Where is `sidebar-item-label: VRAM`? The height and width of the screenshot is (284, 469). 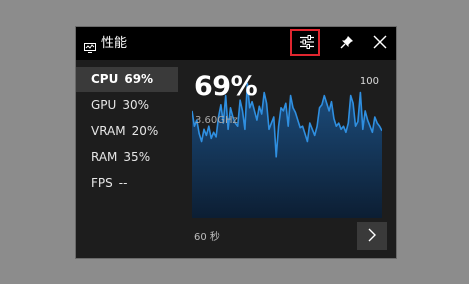 sidebar-item-label: VRAM is located at coordinates (108, 131).